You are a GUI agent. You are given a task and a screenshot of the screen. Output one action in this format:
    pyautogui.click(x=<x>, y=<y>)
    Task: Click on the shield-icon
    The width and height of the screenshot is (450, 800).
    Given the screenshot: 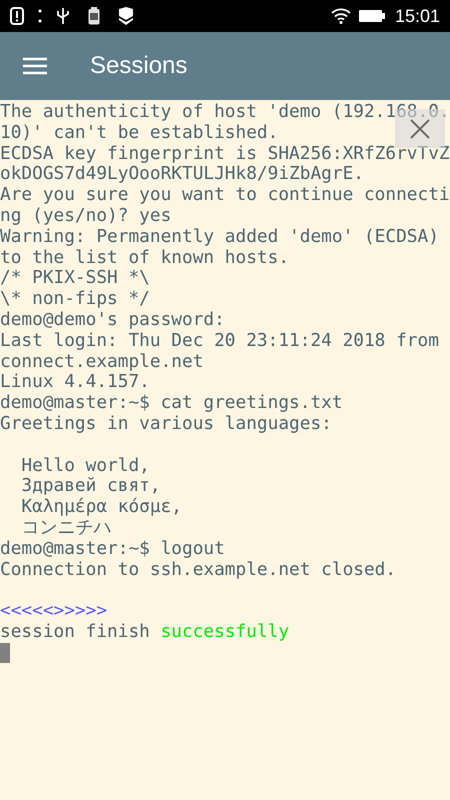 What is the action you would take?
    pyautogui.click(x=126, y=16)
    